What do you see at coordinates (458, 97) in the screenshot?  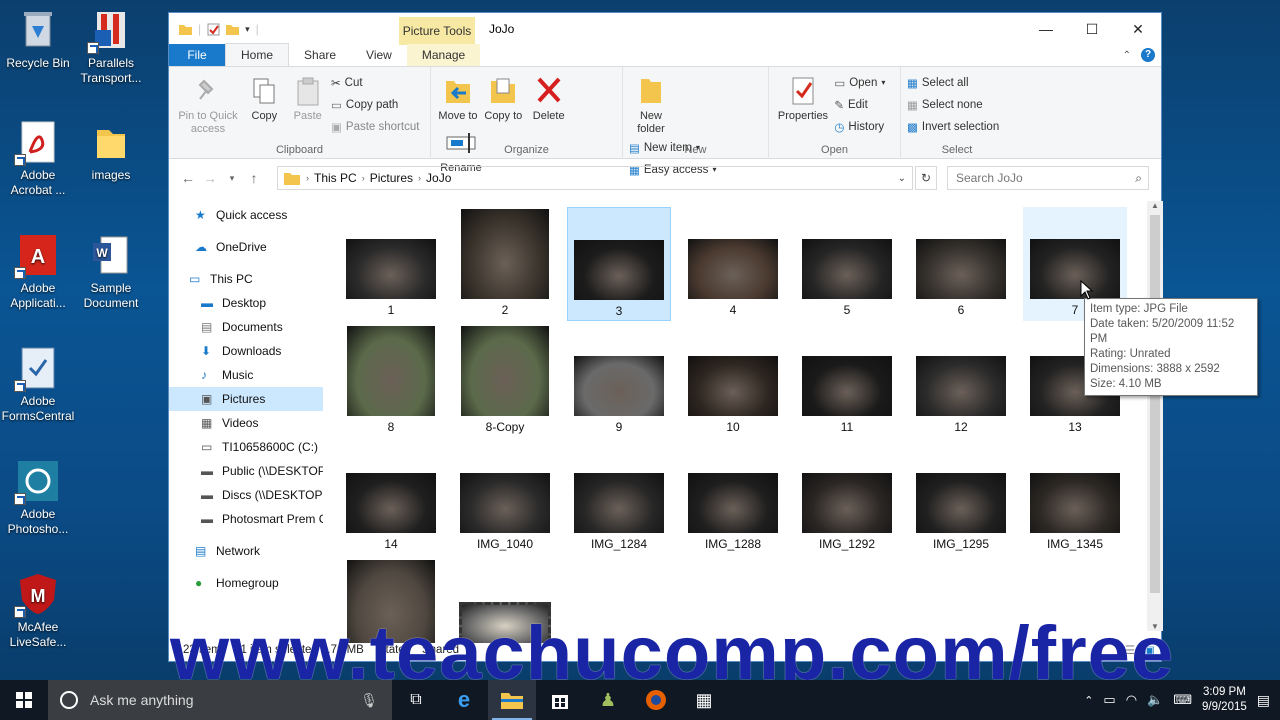 I see `move-to-button: Move to` at bounding box center [458, 97].